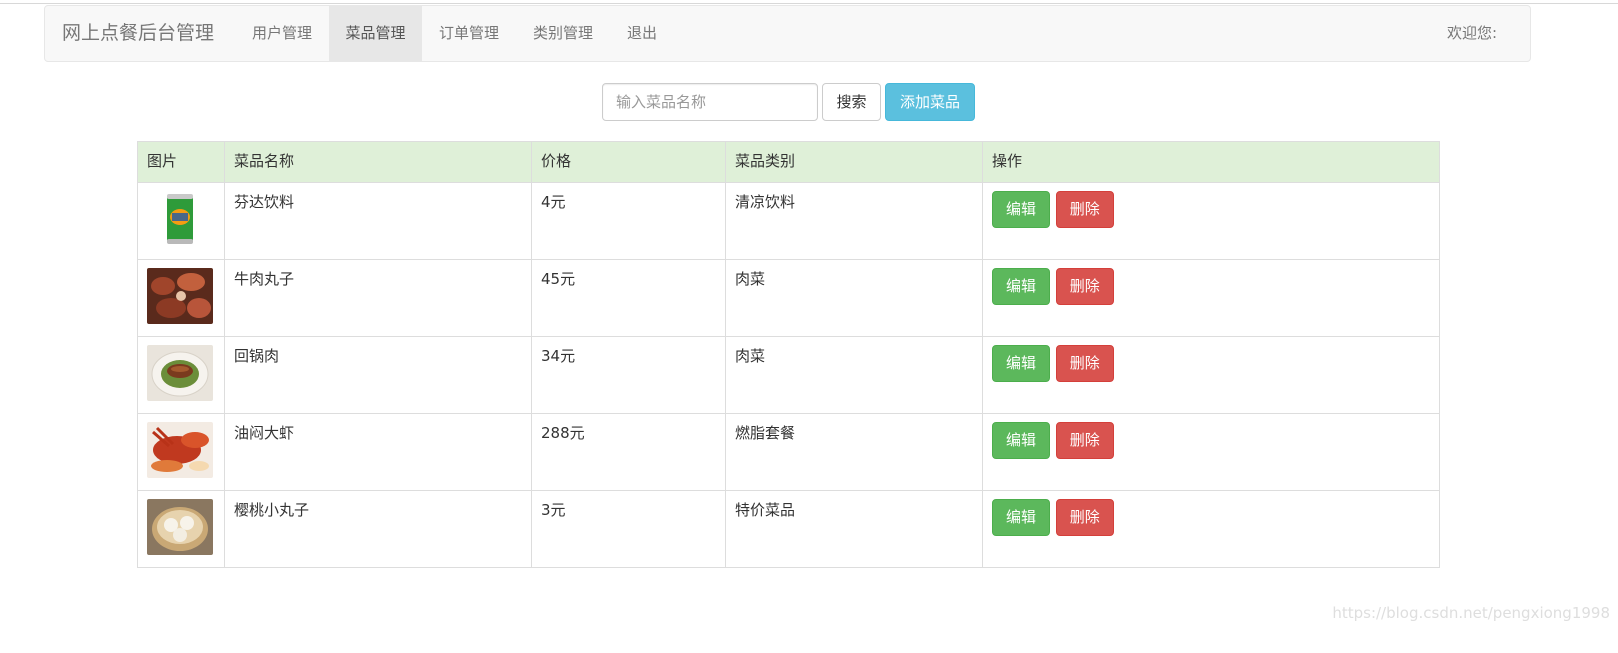 This screenshot has width=1618, height=653. Describe the element at coordinates (1471, 33) in the screenshot. I see `welcome-text: 欢迎您:` at that location.